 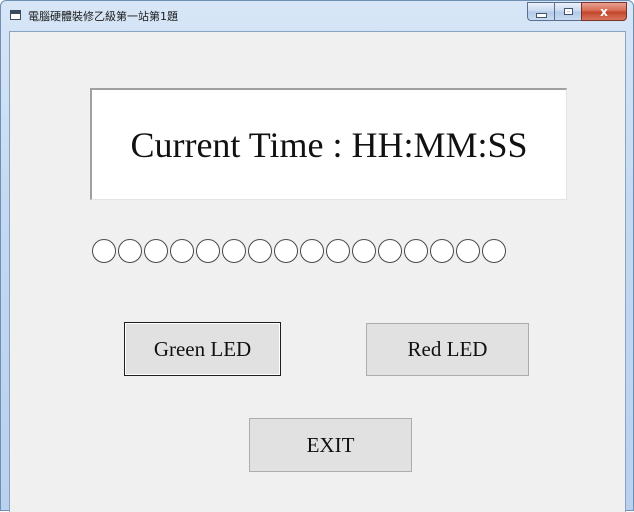 I want to click on close-icon: x, so click(x=604, y=11).